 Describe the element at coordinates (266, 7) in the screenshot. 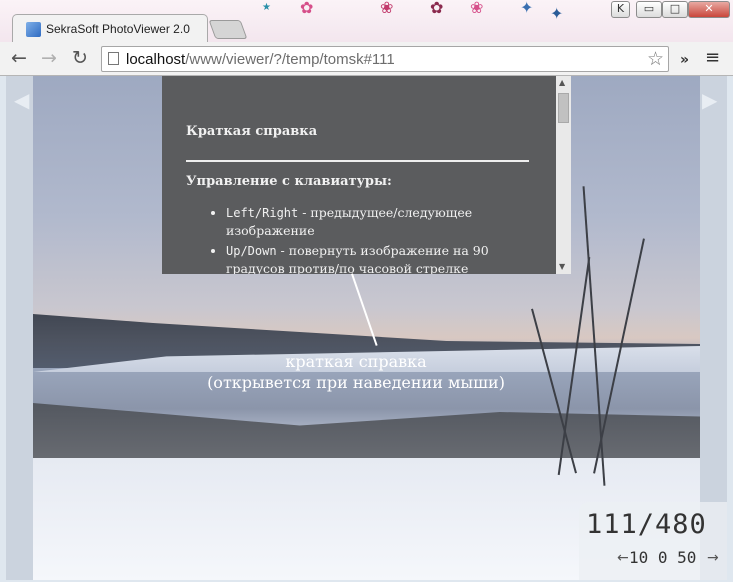

I see `star-decoration-icon: ★` at that location.